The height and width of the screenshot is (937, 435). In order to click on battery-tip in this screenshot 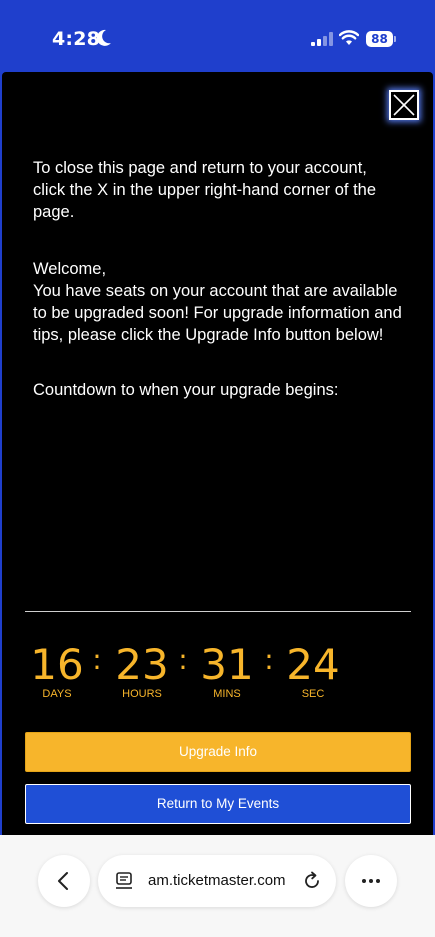, I will do `click(395, 39)`.